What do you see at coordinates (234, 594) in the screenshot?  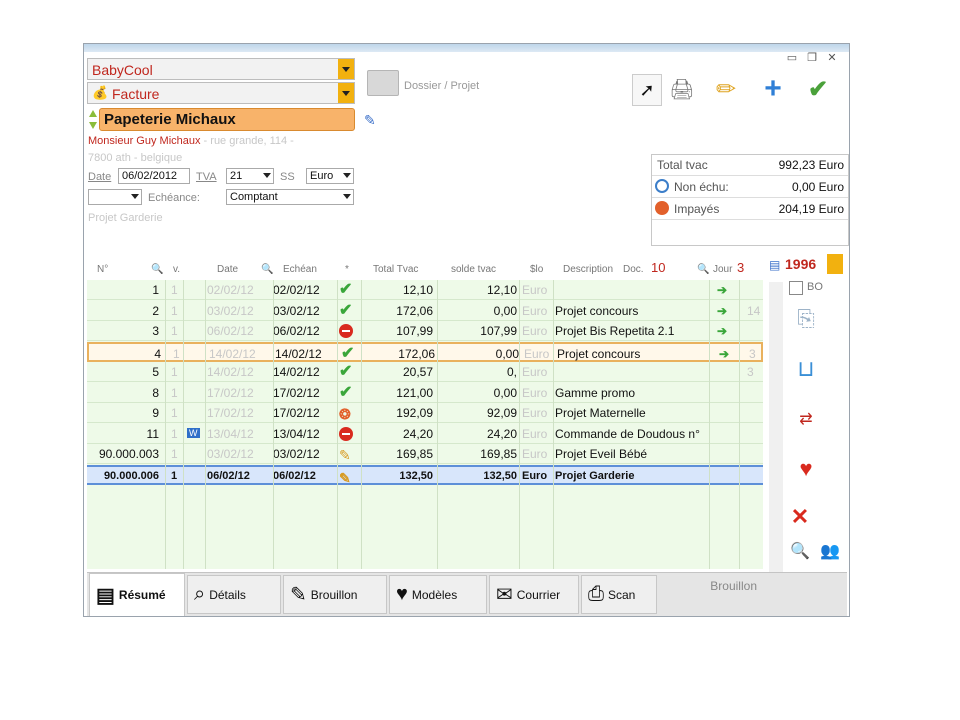 I see `tab-details: ⌕ Détails` at bounding box center [234, 594].